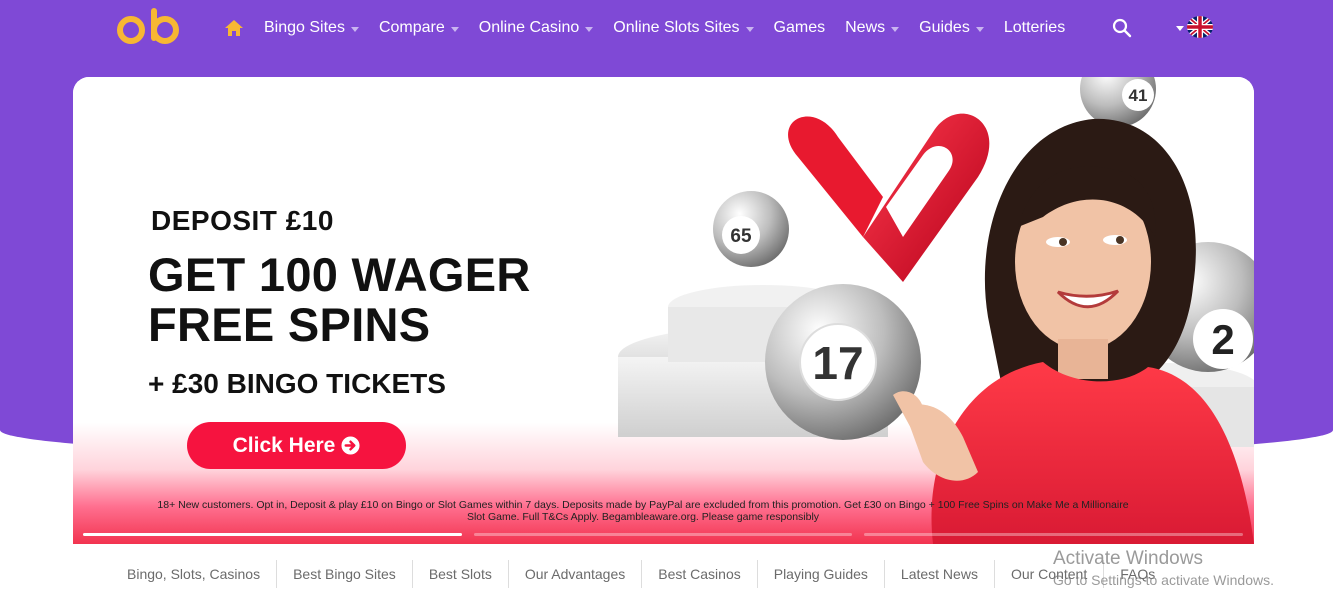 This screenshot has height=607, width=1333. What do you see at coordinates (576, 573) in the screenshot?
I see `subnav-our-advantages: Our Advantages` at bounding box center [576, 573].